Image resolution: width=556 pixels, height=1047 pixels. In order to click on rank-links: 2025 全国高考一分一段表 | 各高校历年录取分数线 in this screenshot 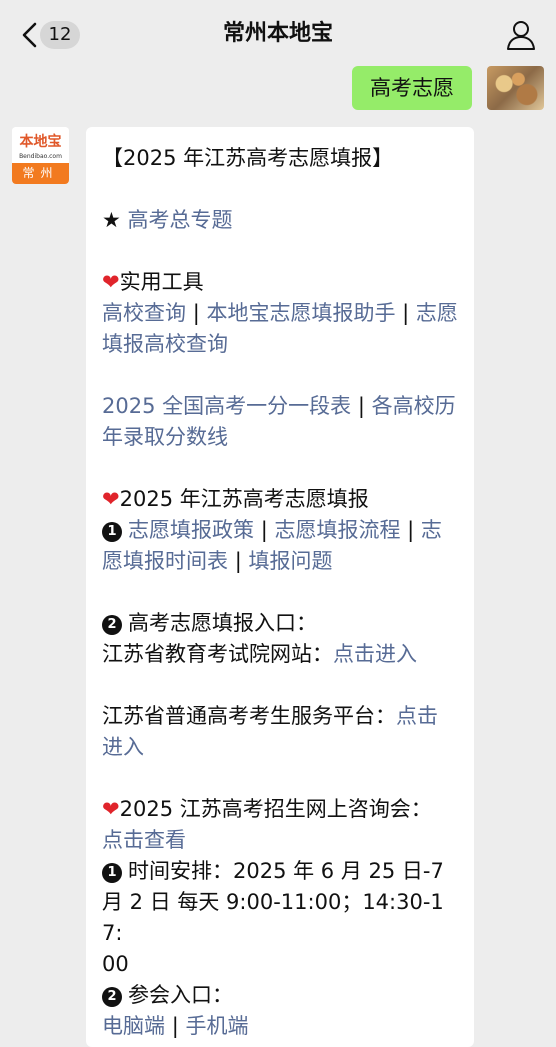, I will do `click(279, 421)`.